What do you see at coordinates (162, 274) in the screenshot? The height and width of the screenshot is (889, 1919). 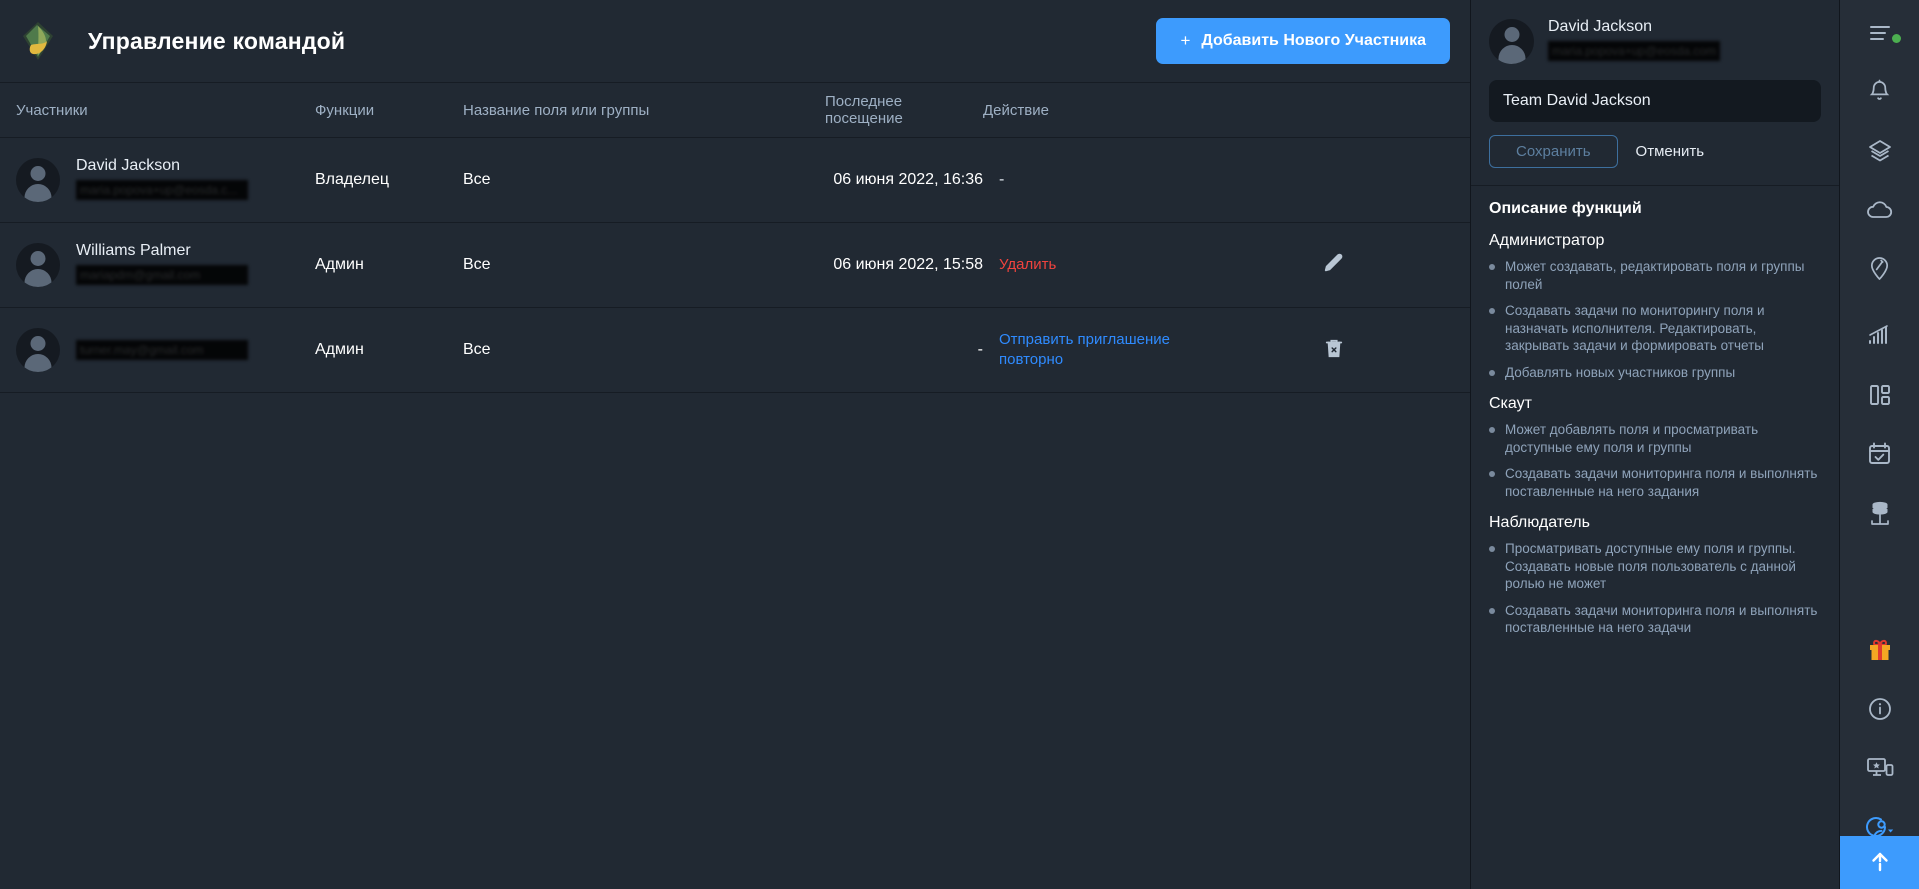 I see `member-email-redacted: mariapdm@gmail.com` at bounding box center [162, 274].